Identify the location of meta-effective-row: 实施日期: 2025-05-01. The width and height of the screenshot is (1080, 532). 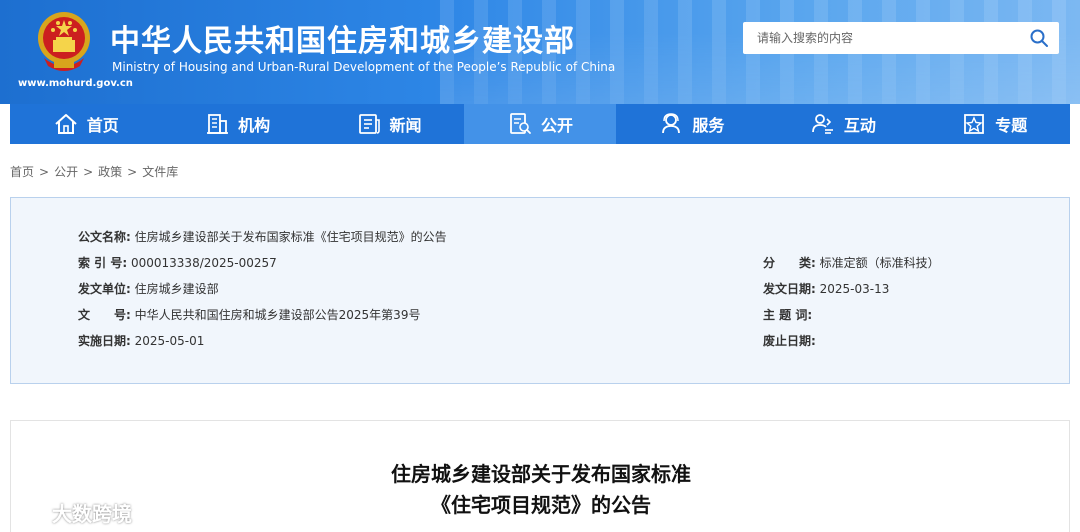
(141, 340).